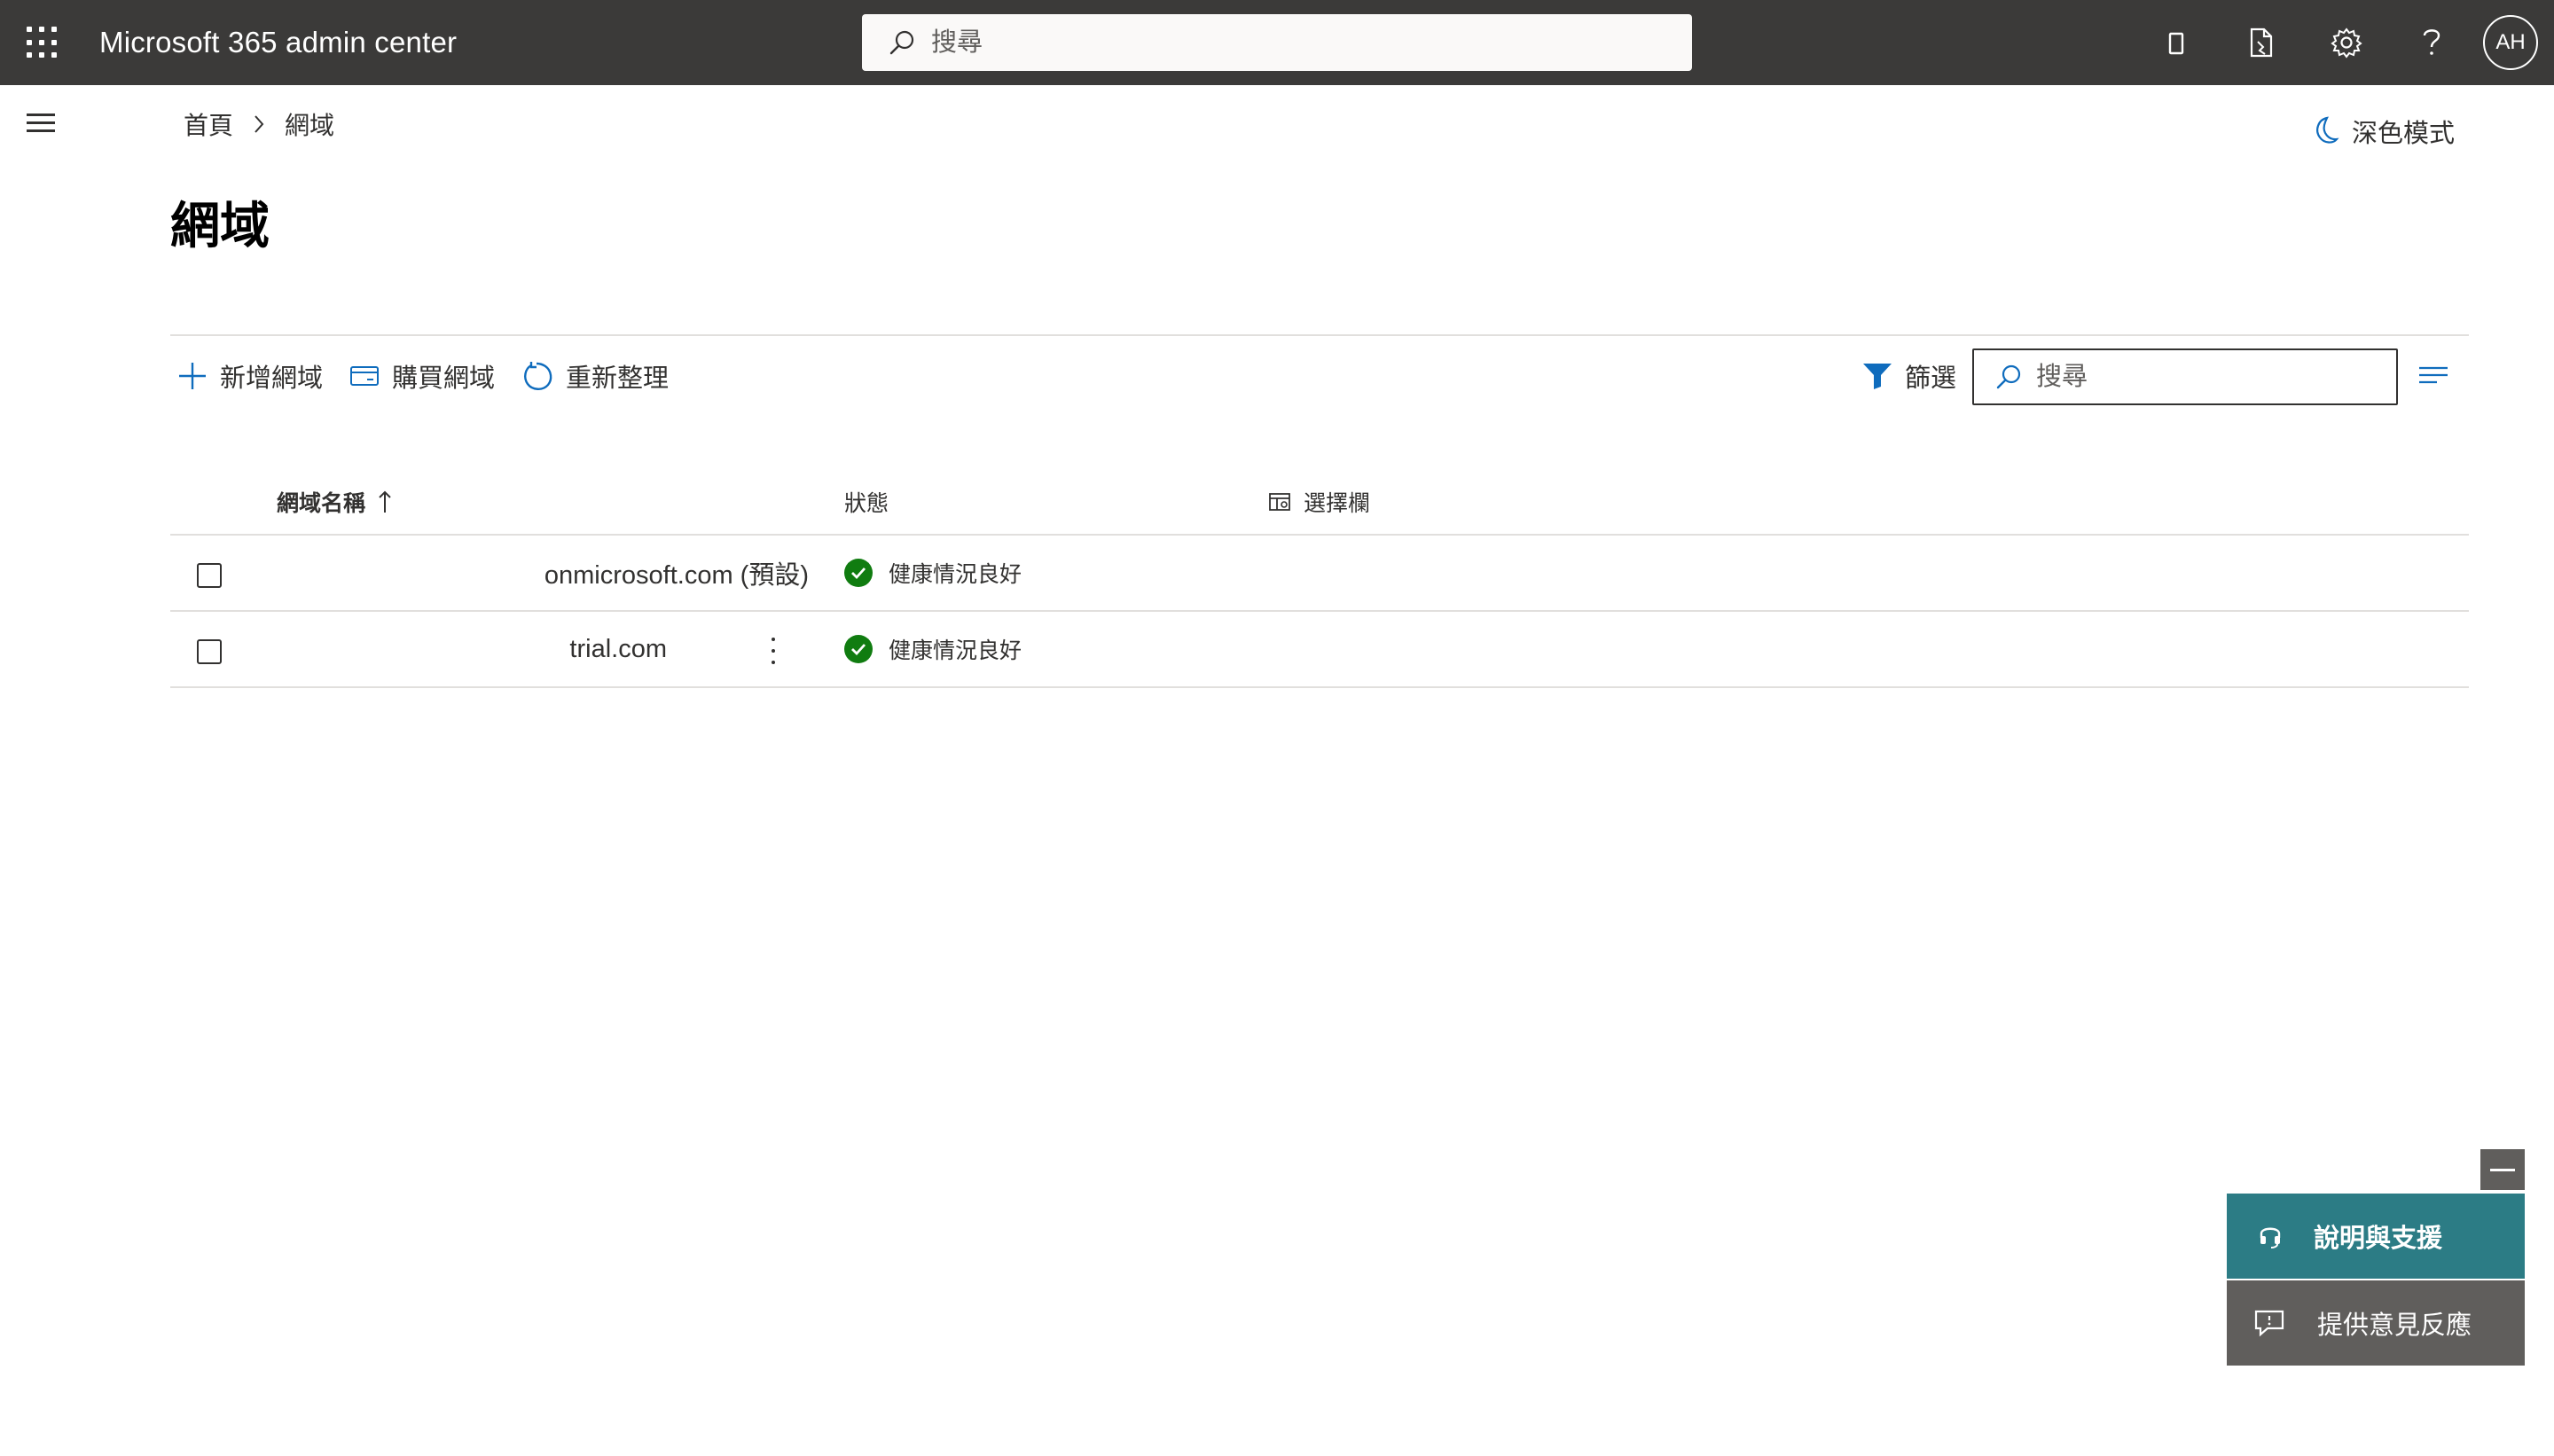 This screenshot has width=2554, height=1456. What do you see at coordinates (220, 226) in the screenshot?
I see `page-title: 網域` at bounding box center [220, 226].